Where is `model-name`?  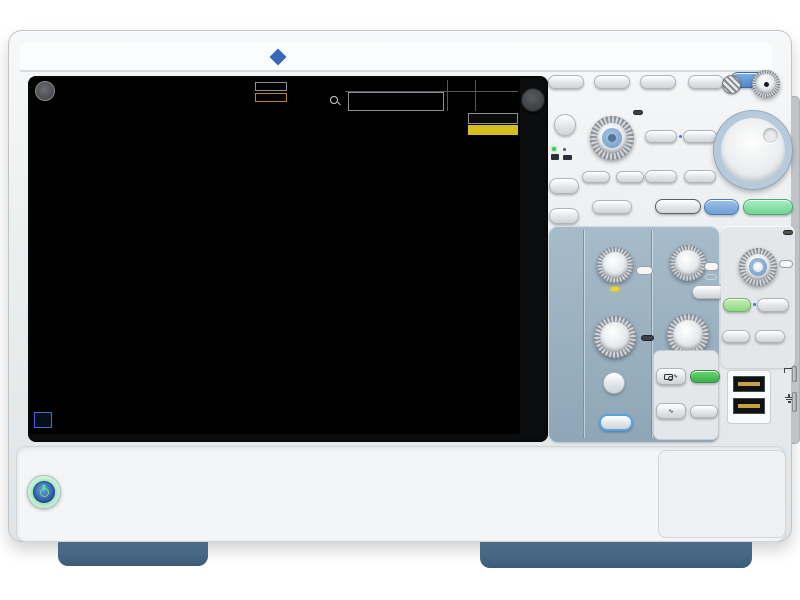
model-name is located at coordinates (301, 53).